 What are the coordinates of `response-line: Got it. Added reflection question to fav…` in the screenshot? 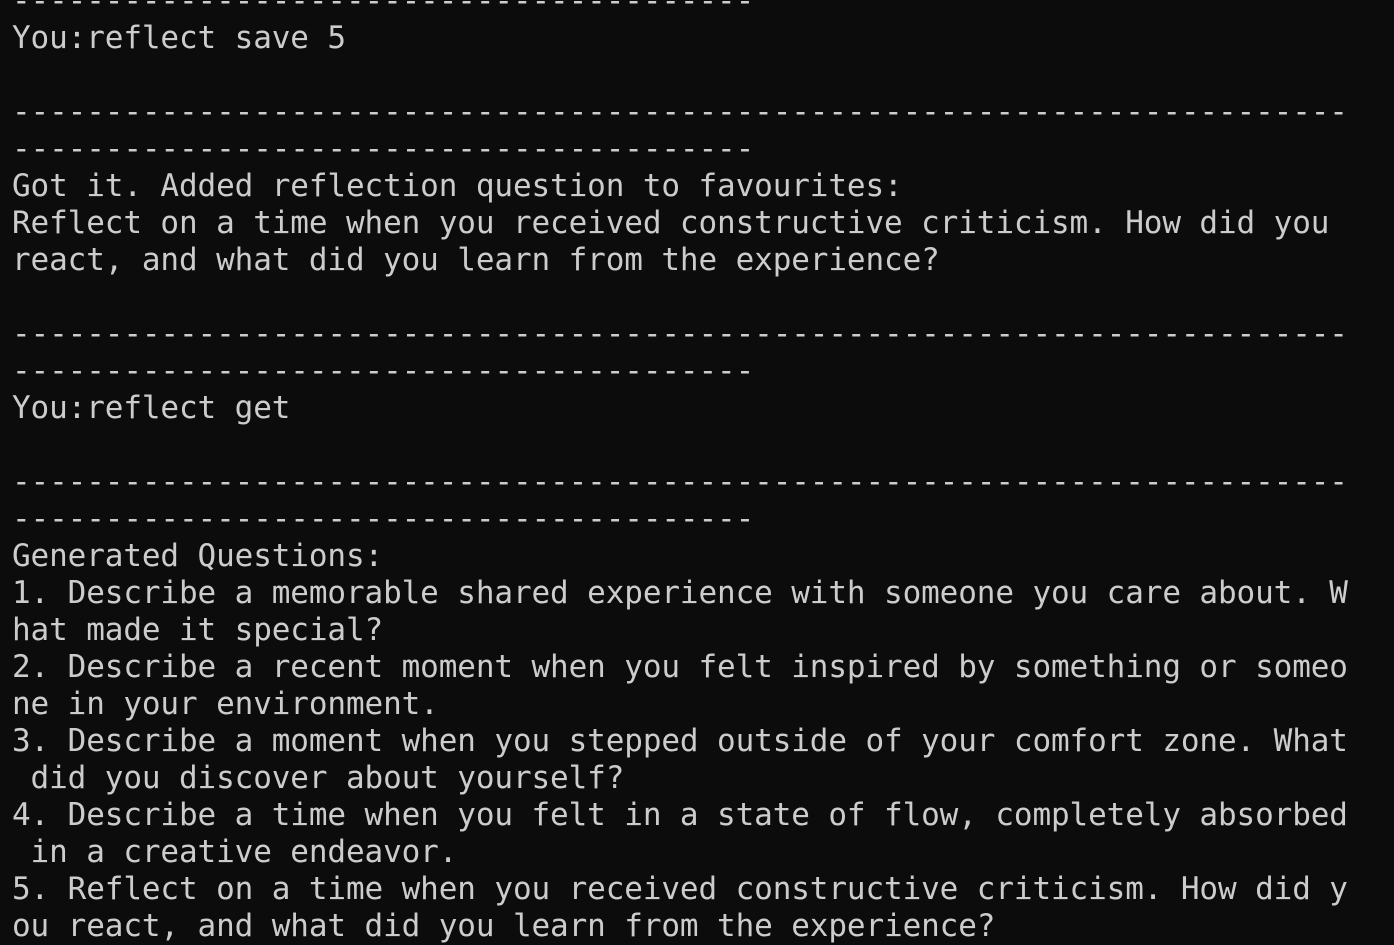 It's located at (457, 186).